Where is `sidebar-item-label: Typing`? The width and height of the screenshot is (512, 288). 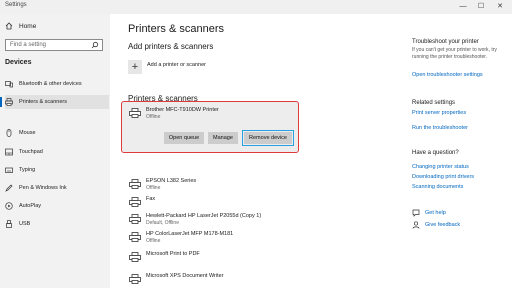 sidebar-item-label: Typing is located at coordinates (27, 170).